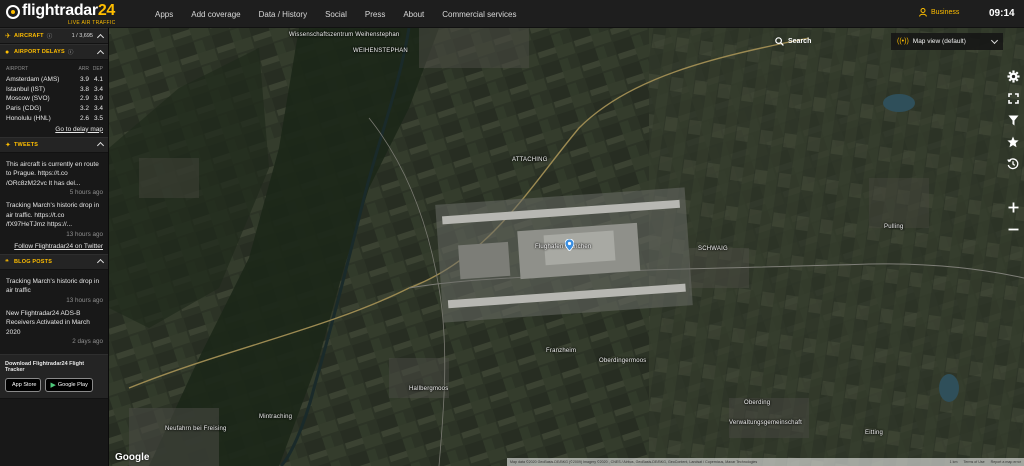  I want to click on logo-text: flightradar24, so click(68, 11).